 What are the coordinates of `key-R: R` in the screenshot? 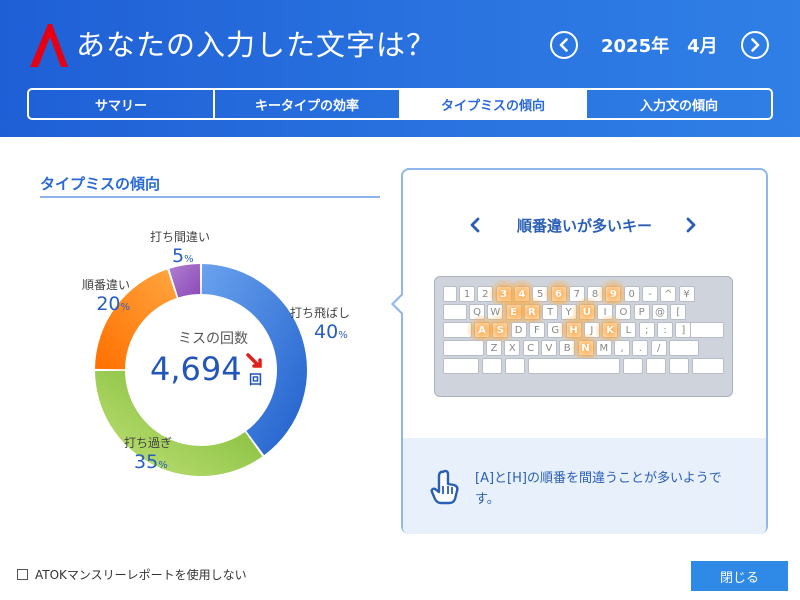 It's located at (531, 312).